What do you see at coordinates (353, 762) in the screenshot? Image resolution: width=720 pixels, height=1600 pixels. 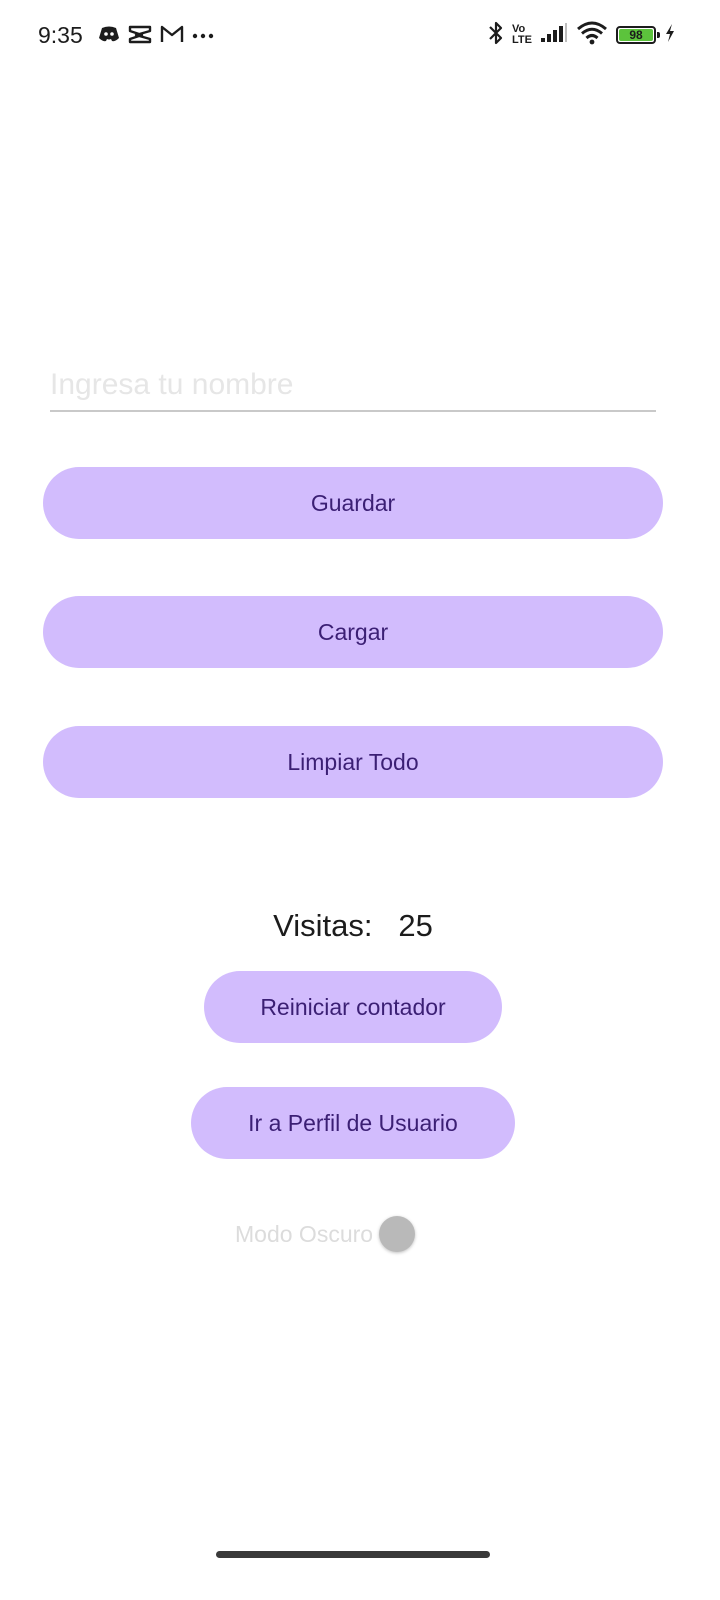 I see `clear-all-button: Limpiar Todo` at bounding box center [353, 762].